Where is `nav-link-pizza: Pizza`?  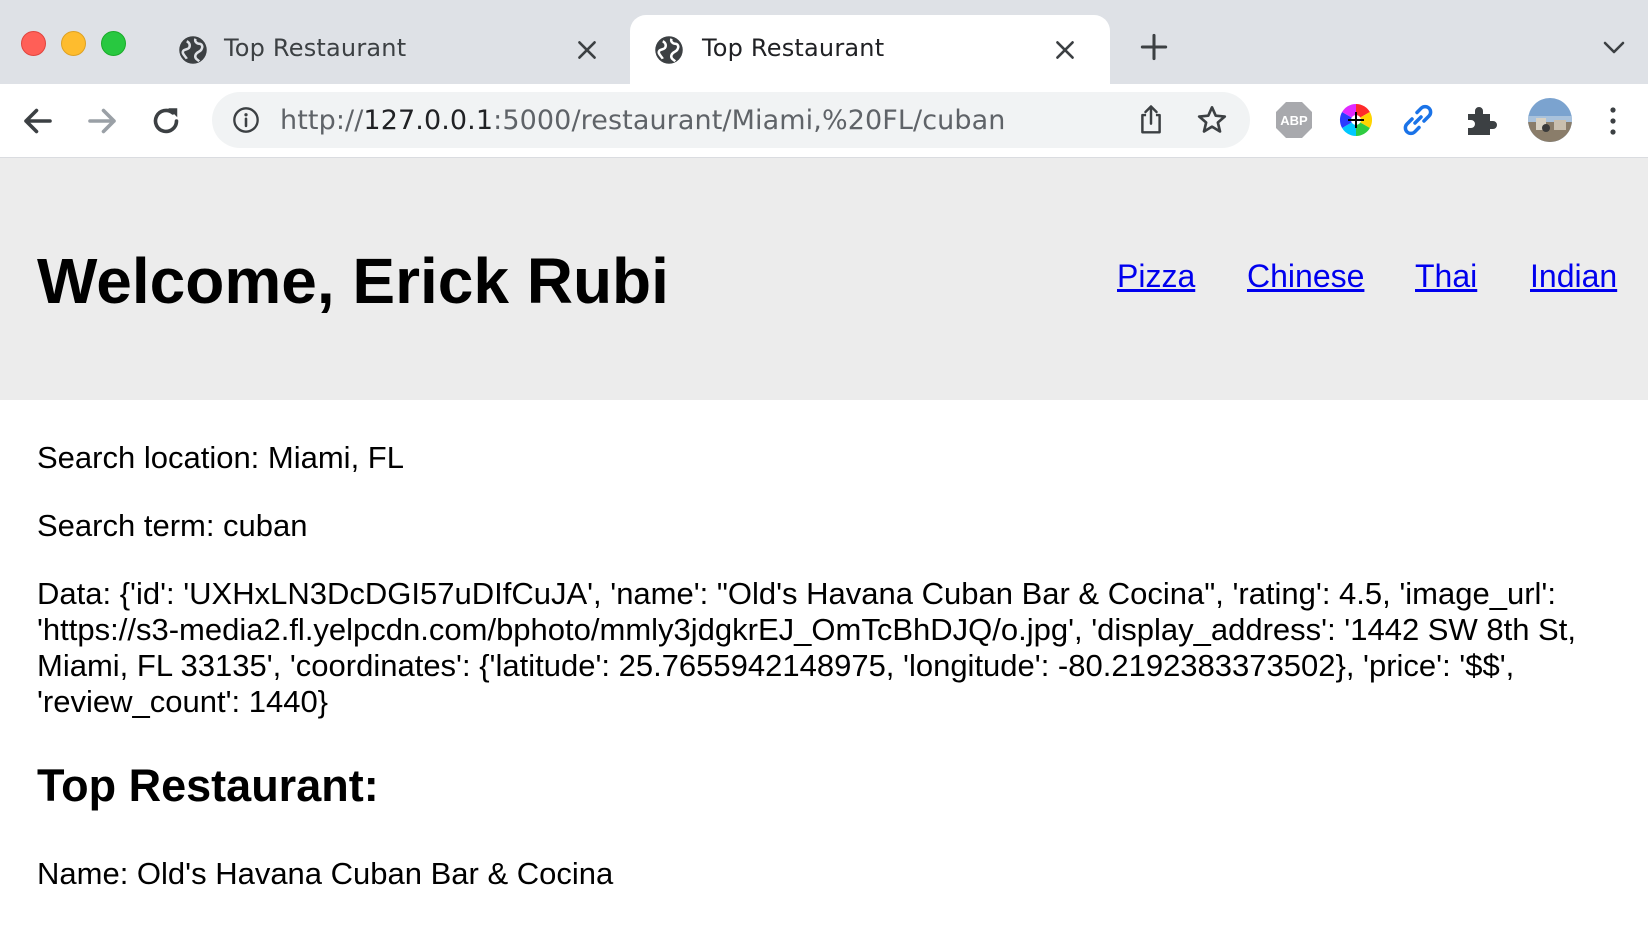 nav-link-pizza: Pizza is located at coordinates (1156, 276).